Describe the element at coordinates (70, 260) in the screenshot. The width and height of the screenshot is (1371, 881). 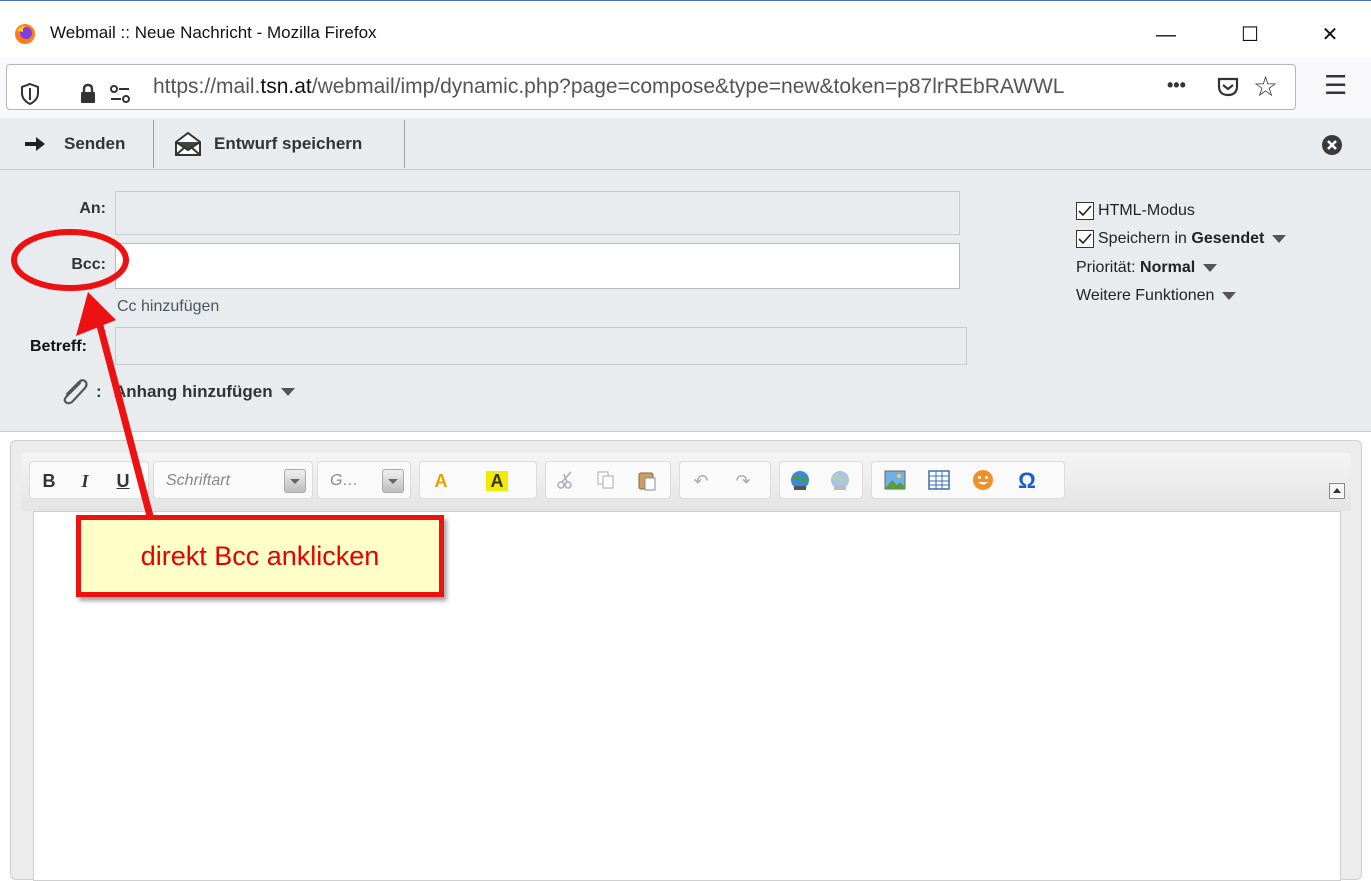
I see `bcc-highlight-circle` at that location.